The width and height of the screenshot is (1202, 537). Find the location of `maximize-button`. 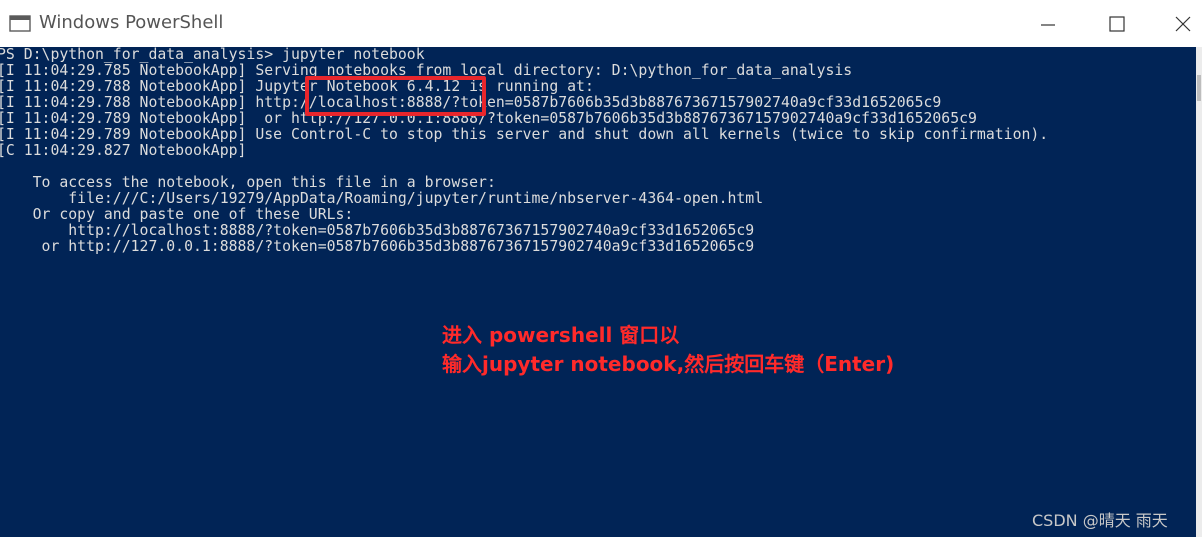

maximize-button is located at coordinates (1117, 23).